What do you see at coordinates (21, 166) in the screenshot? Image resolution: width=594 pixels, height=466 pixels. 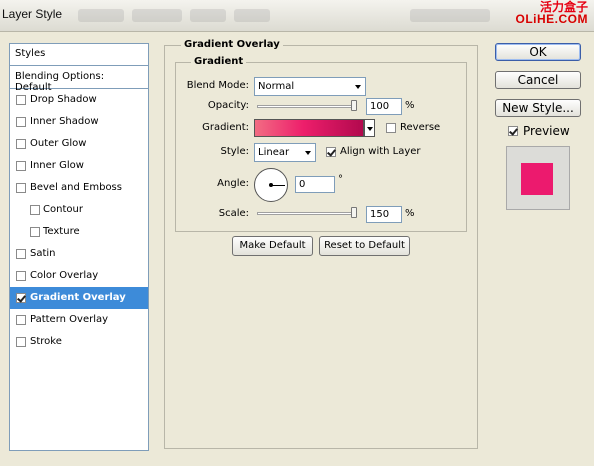 I see `inner-glow-checkbox` at bounding box center [21, 166].